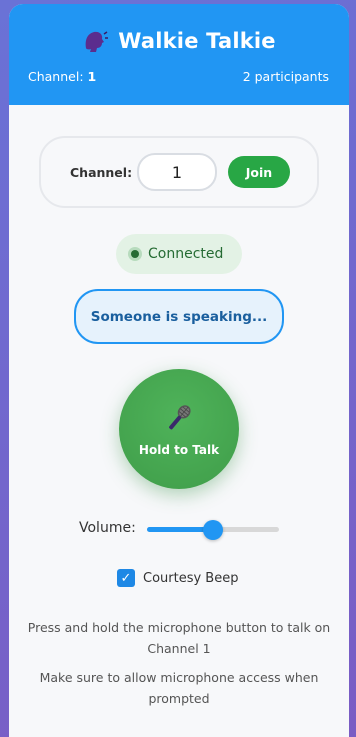 The image size is (356, 737). What do you see at coordinates (92, 76) in the screenshot?
I see `channel-number: 1` at bounding box center [92, 76].